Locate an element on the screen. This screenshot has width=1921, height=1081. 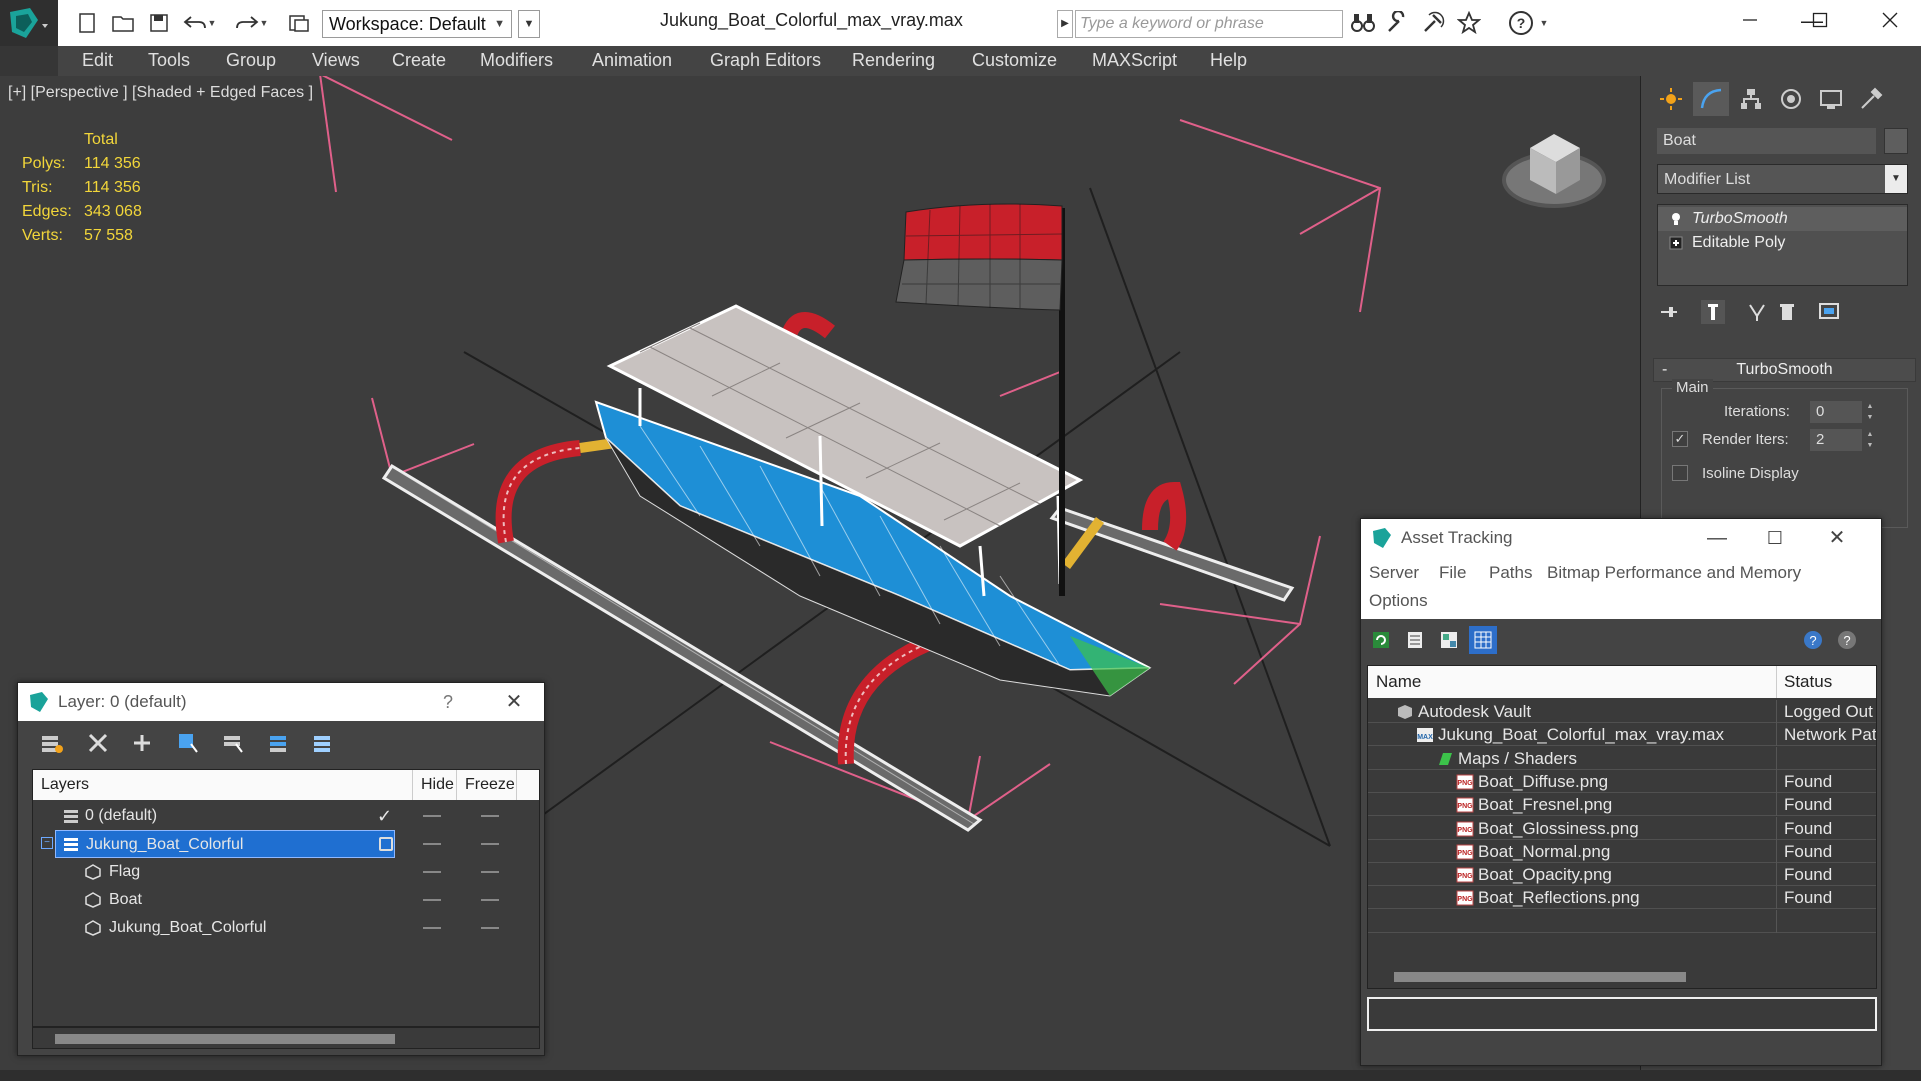
close-window-button is located at coordinates (1890, 20).